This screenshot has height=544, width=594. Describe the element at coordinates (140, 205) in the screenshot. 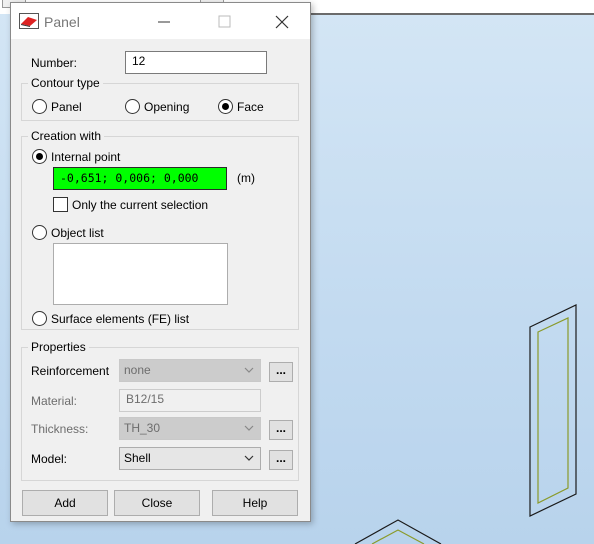

I see `only-current-selection-label: Only the current selection` at that location.